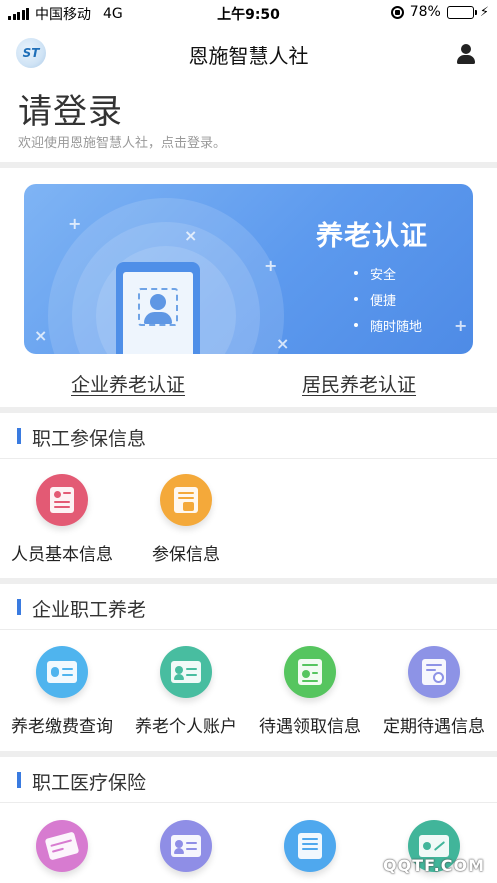 The height and width of the screenshot is (883, 497). What do you see at coordinates (62, 846) in the screenshot?
I see `medical-card-icon` at bounding box center [62, 846].